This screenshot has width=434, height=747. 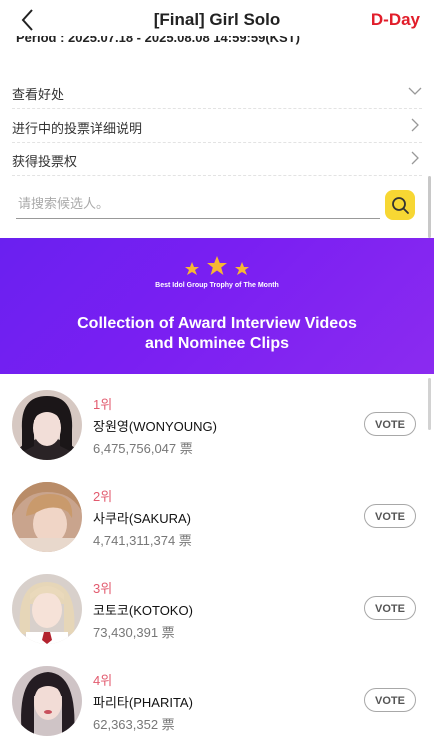 What do you see at coordinates (45, 161) in the screenshot?
I see `get-vote-rights-label: 获得投票权` at bounding box center [45, 161].